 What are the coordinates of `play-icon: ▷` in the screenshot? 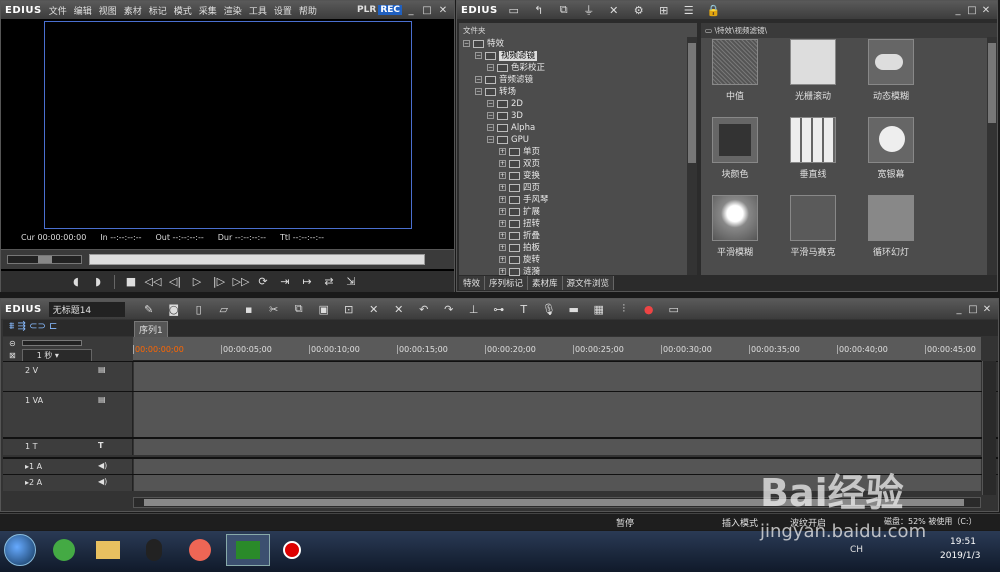 It's located at (197, 281).